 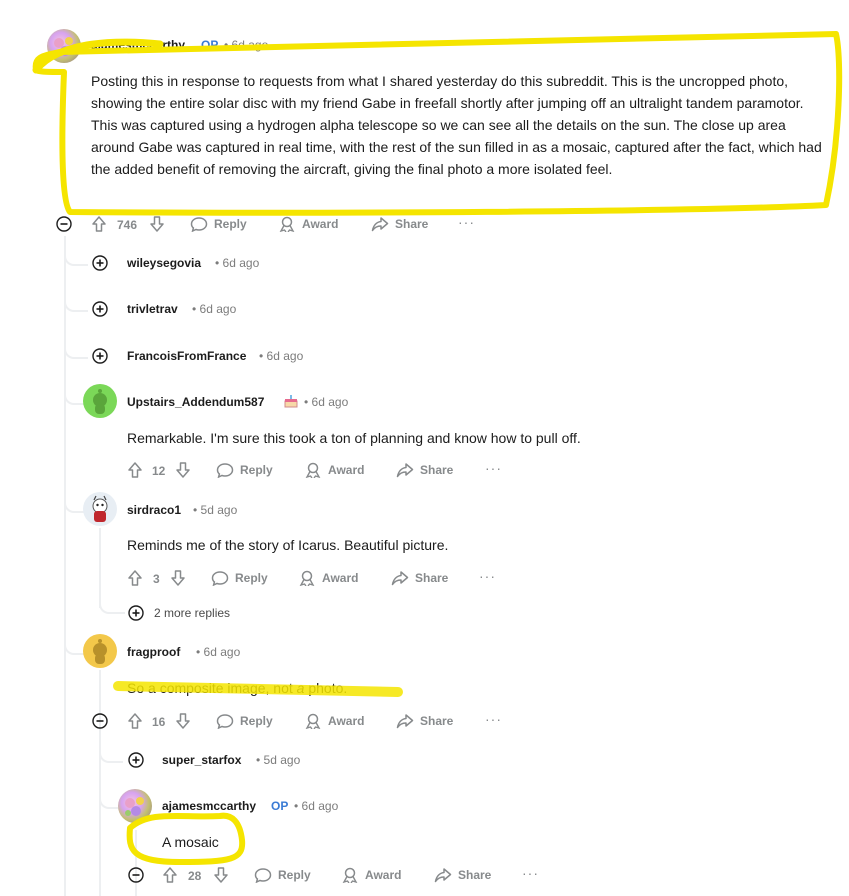 What do you see at coordinates (326, 688) in the screenshot?
I see `comment-body-text-end: photo.` at bounding box center [326, 688].